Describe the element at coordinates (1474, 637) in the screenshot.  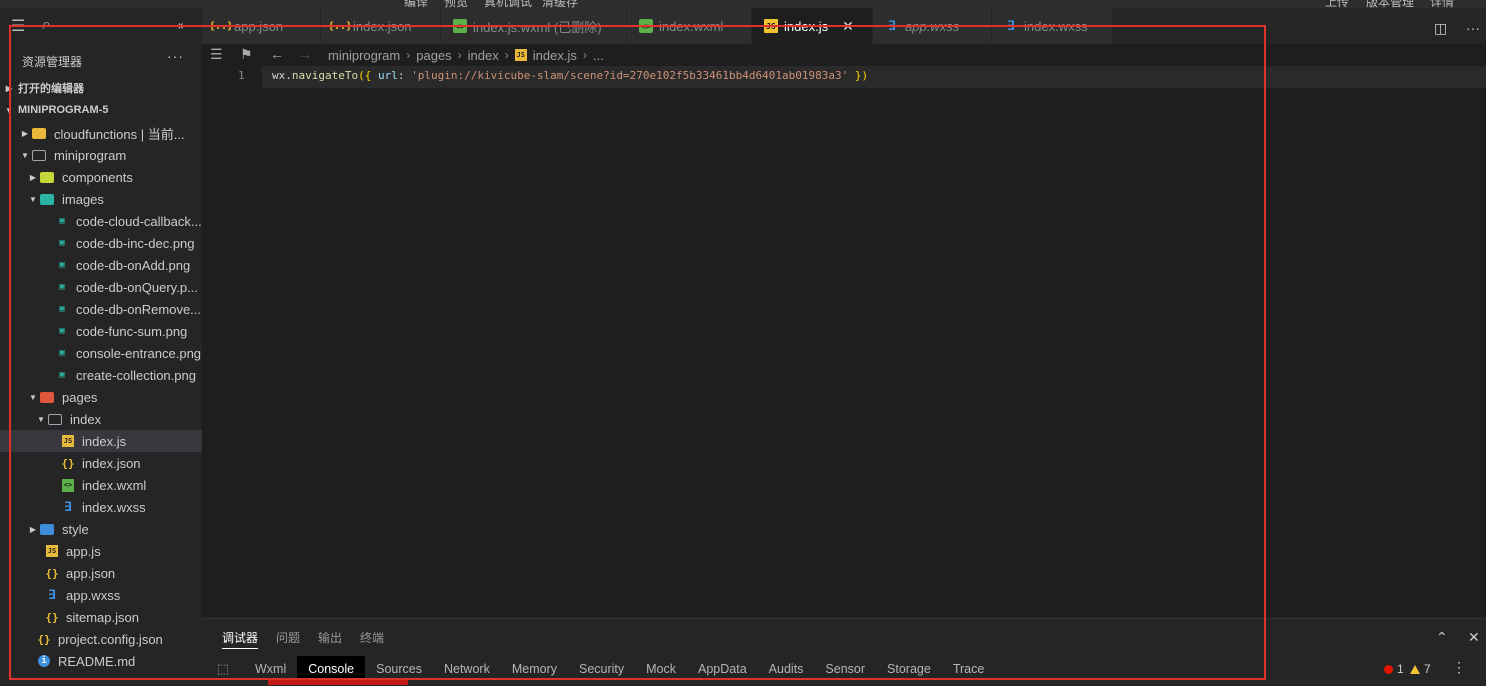
I see `close-panel-icon: ✕` at that location.